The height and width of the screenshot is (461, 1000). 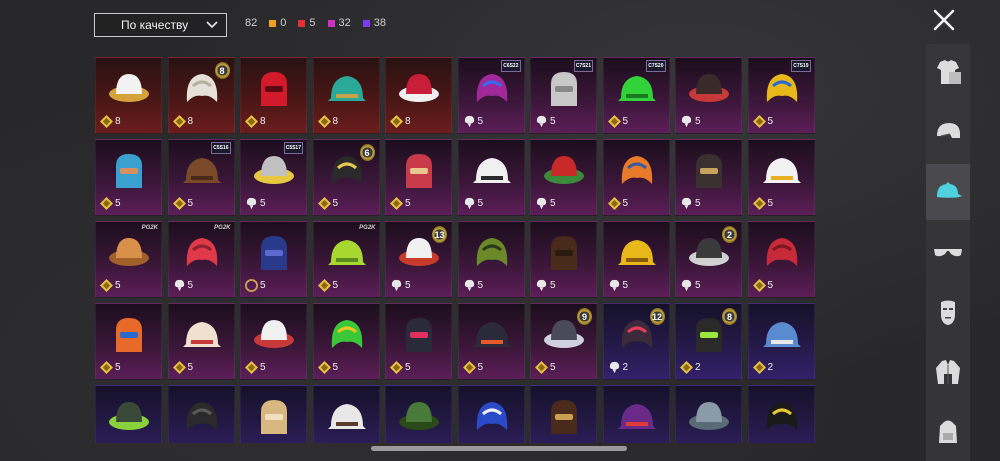 What do you see at coordinates (781, 95) in the screenshot?
I see `item-card: C7S19 5` at bounding box center [781, 95].